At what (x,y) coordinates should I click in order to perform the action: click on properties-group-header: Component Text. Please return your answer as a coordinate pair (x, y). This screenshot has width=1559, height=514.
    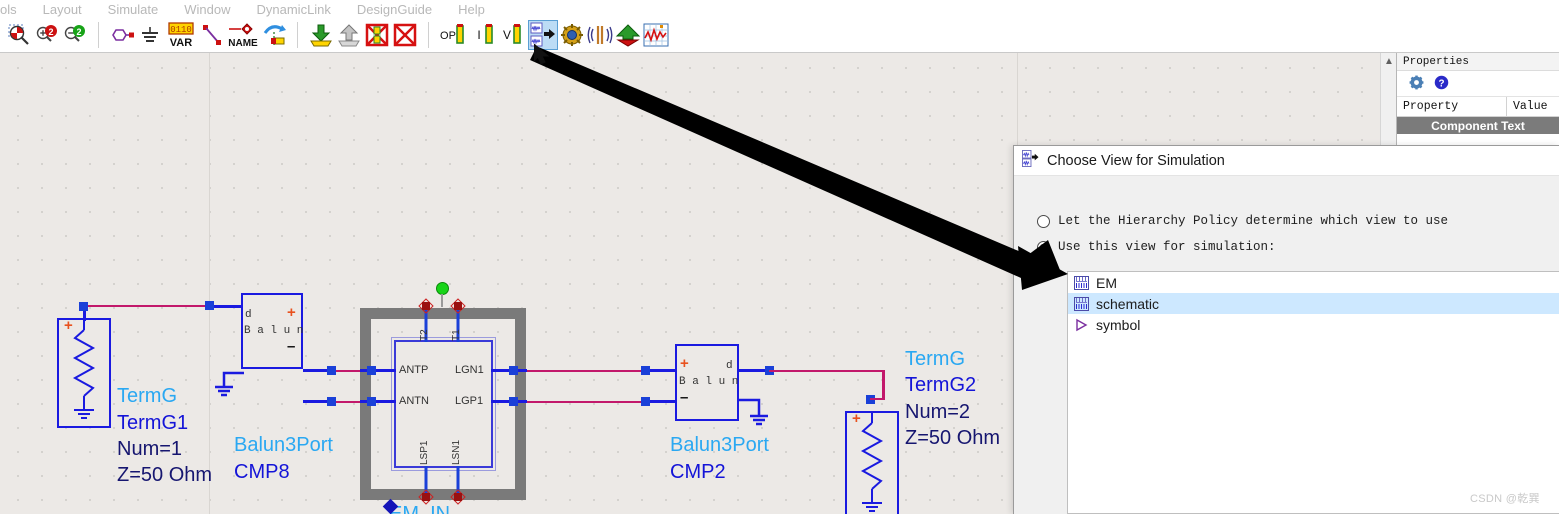
    Looking at the image, I should click on (1478, 125).